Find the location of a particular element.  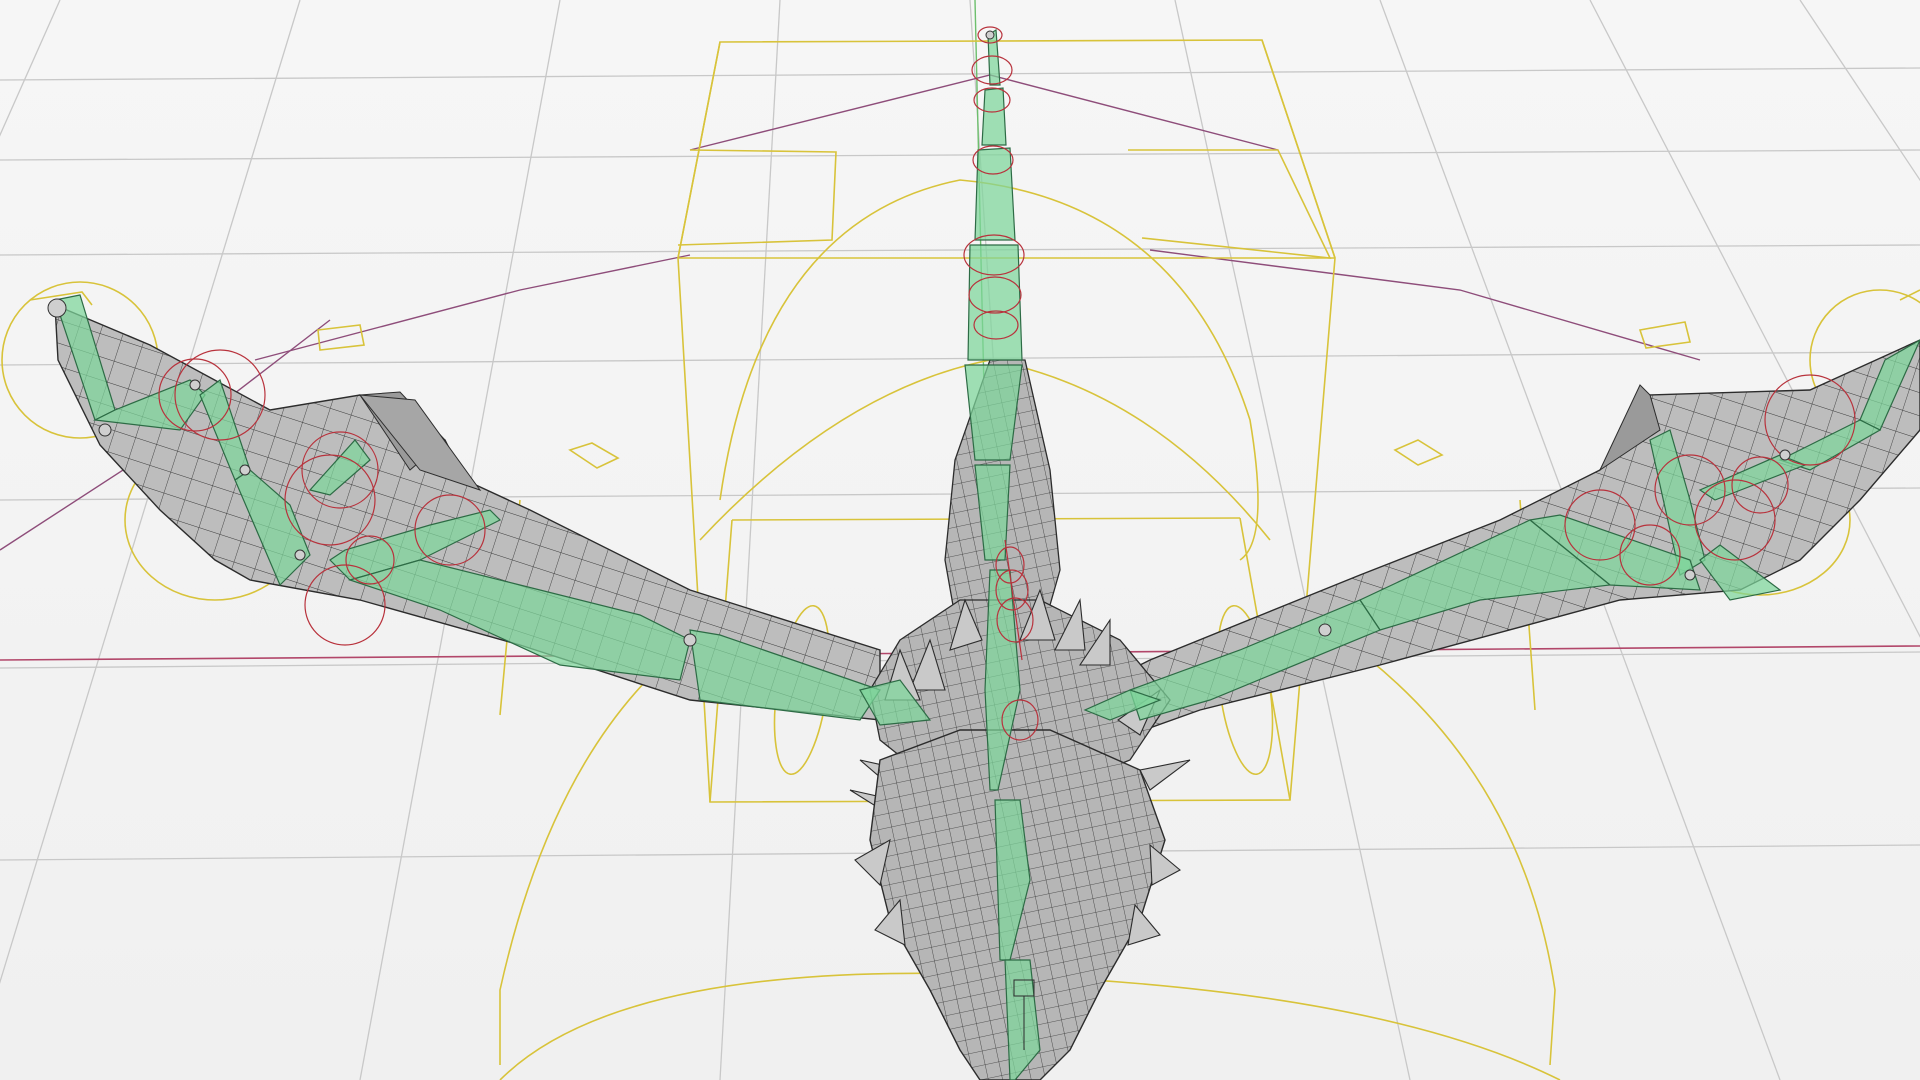

controller-icon is located at coordinates (57, 308).